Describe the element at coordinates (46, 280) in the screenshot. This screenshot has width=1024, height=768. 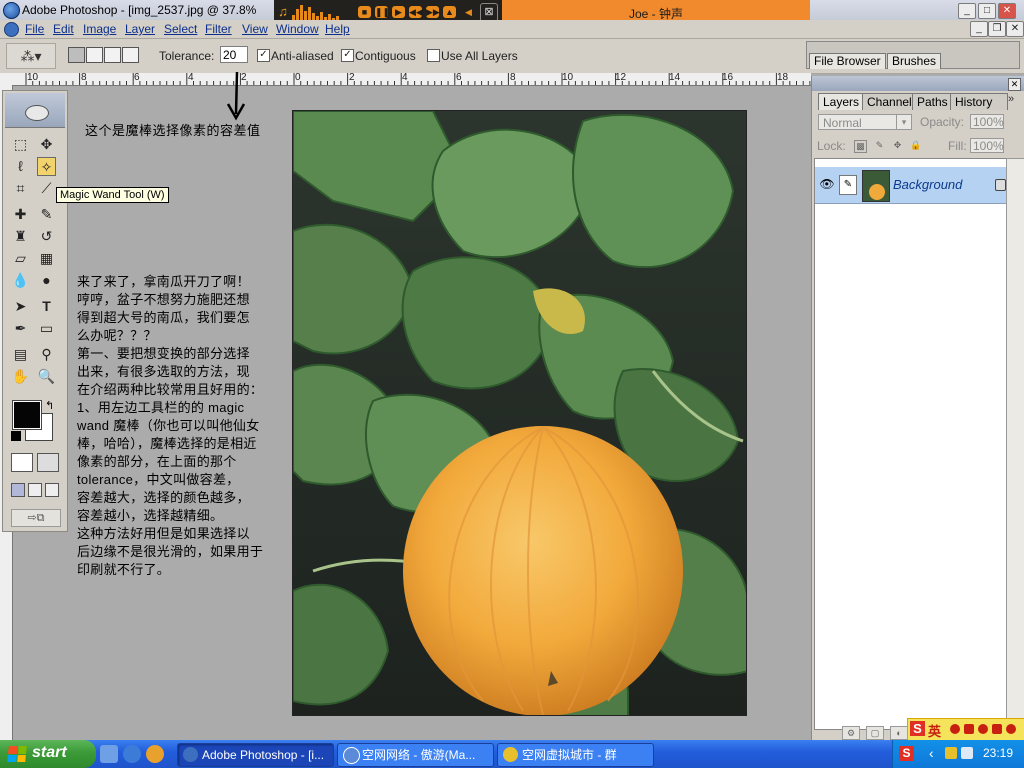
I see `dodge-tool-icon: ●` at that location.